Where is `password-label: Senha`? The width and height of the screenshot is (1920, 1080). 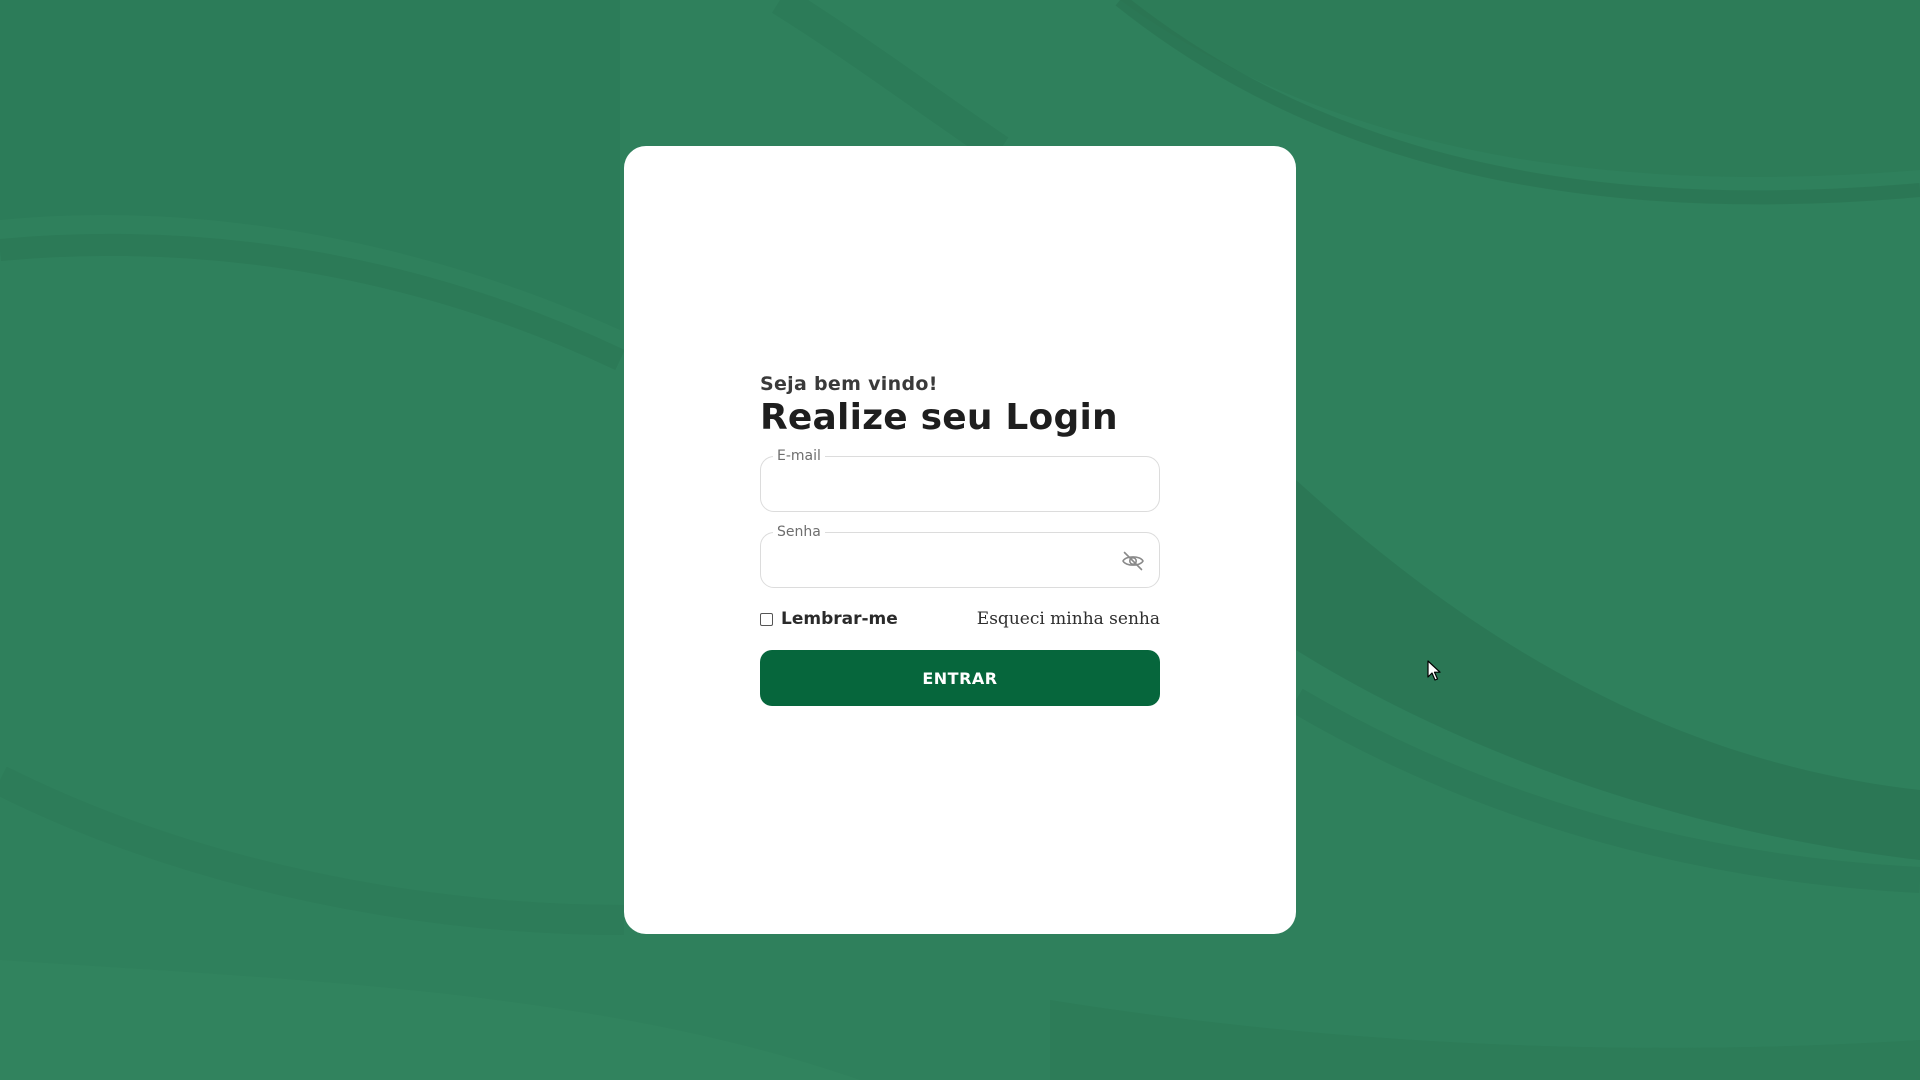 password-label: Senha is located at coordinates (799, 532).